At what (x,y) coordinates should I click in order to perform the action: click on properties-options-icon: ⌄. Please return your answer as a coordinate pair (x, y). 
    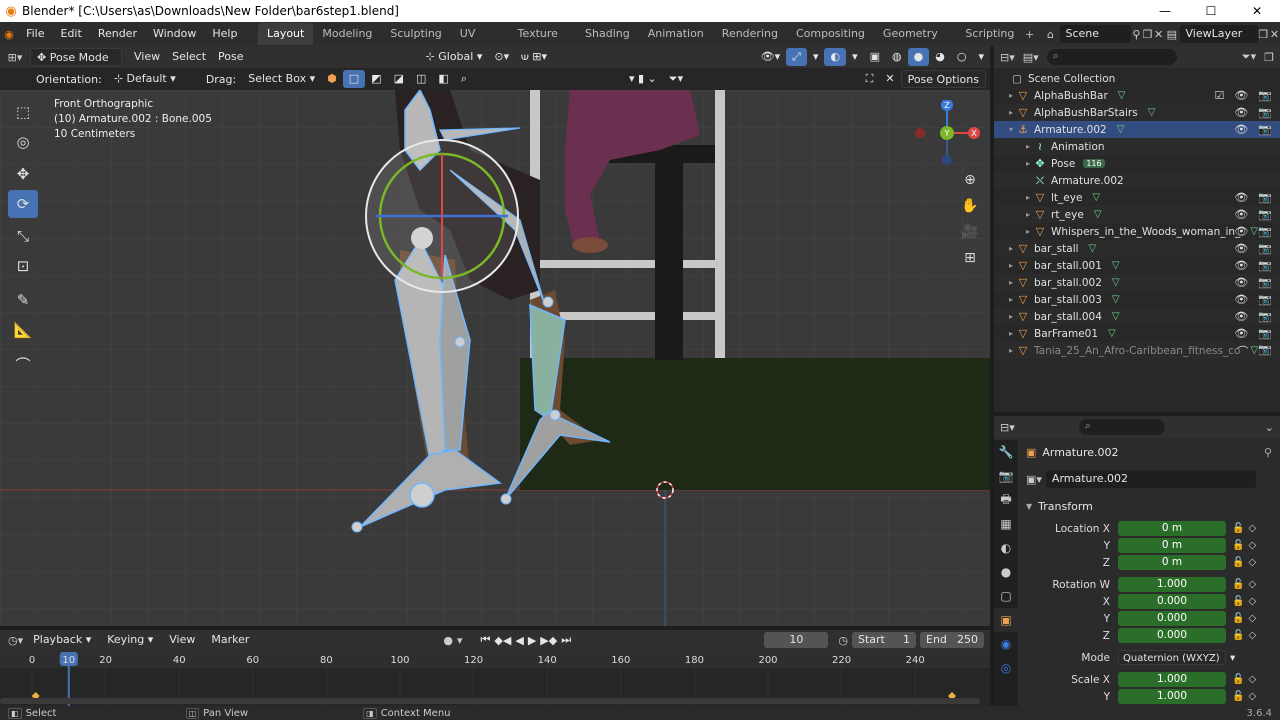
    Looking at the image, I should click on (1269, 427).